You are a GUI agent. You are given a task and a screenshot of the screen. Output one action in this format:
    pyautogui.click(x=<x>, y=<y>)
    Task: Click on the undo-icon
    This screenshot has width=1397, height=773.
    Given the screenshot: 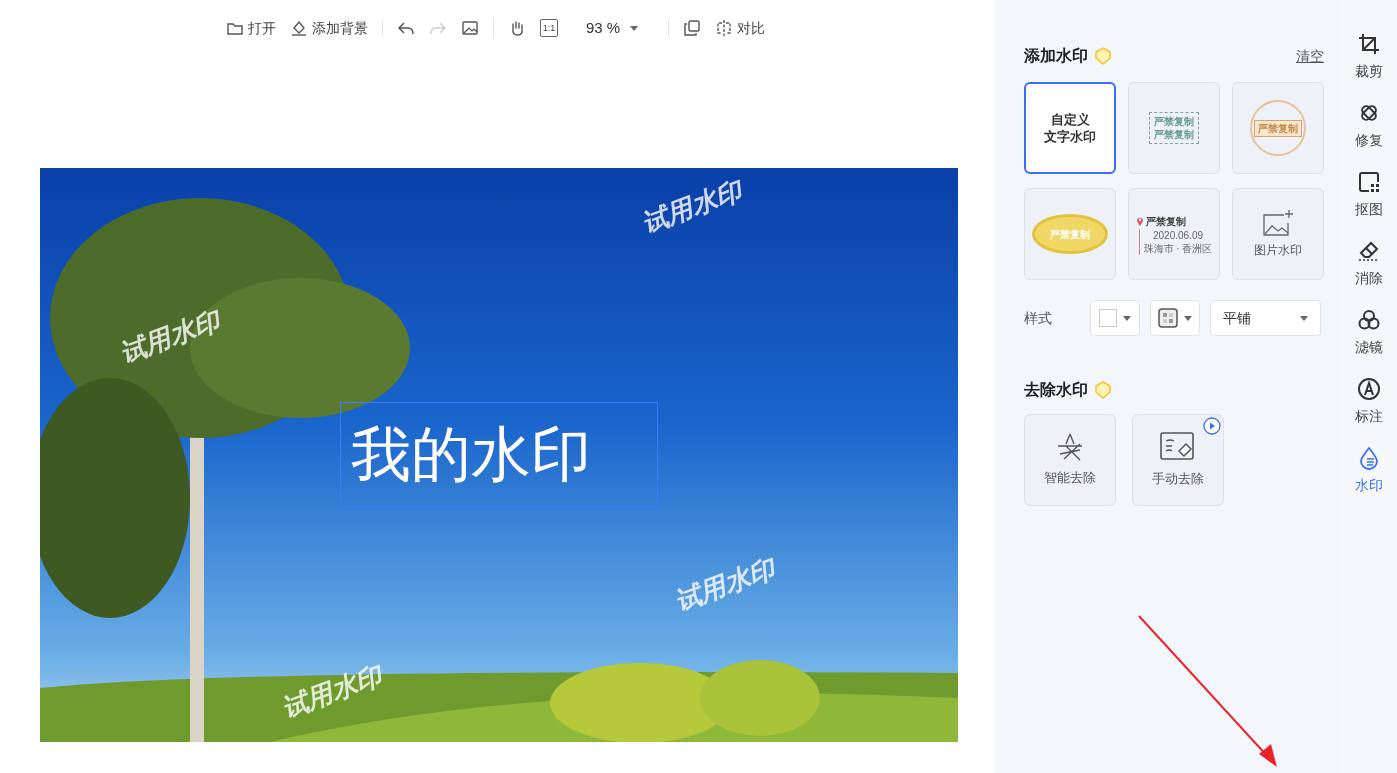 What is the action you would take?
    pyautogui.click(x=406, y=28)
    